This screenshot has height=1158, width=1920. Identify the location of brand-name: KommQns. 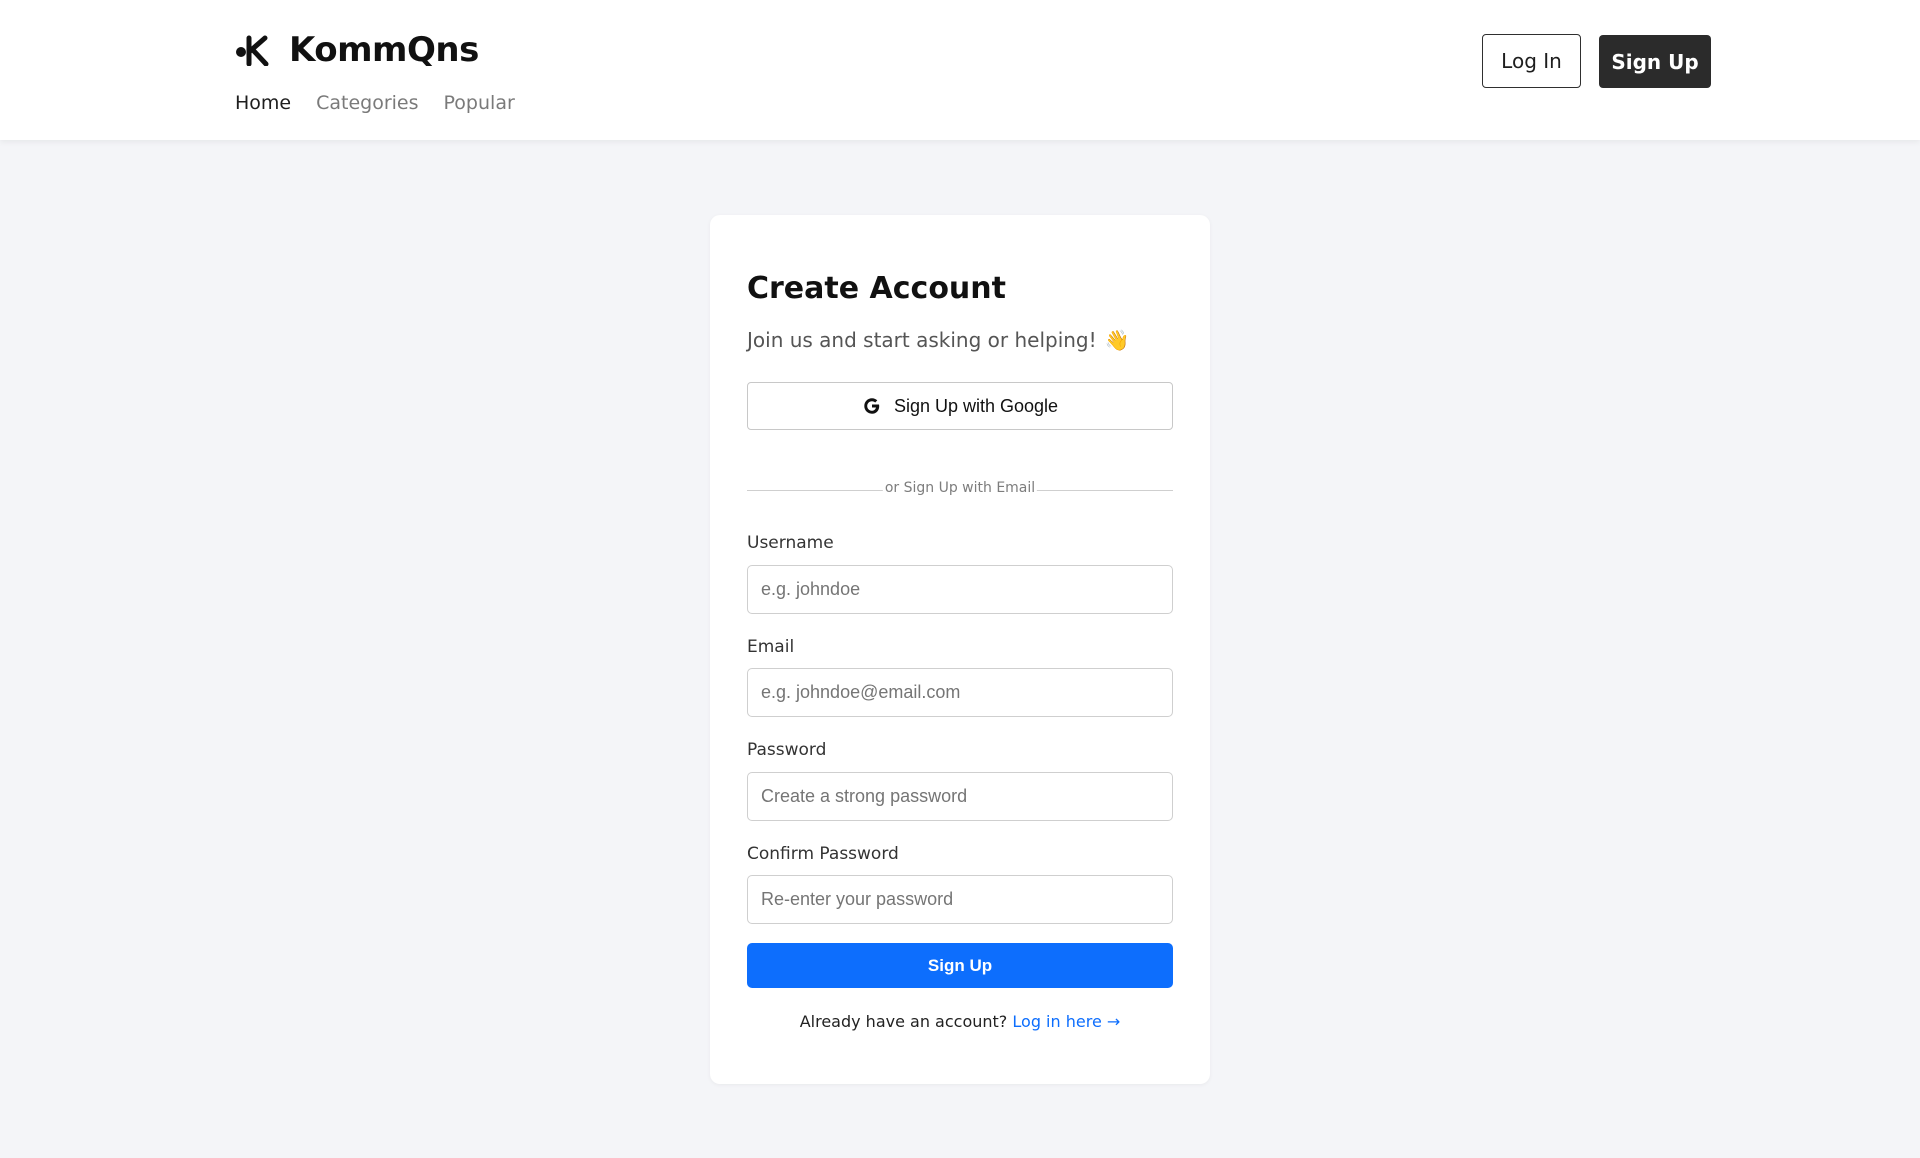
(384, 50).